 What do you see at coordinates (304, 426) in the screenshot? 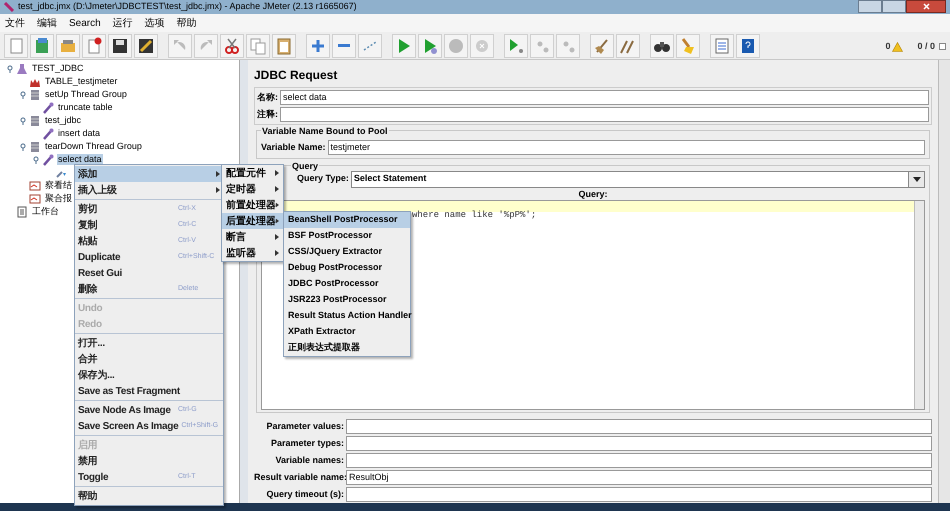
I see `field-label: Parameter values:` at bounding box center [304, 426].